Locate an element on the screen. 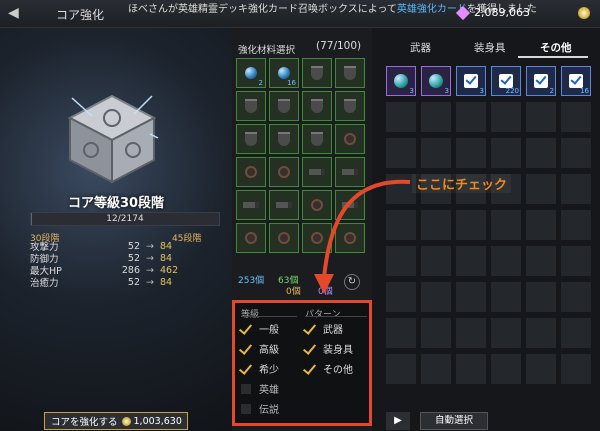 The image size is (600, 431). play-button: ▶ is located at coordinates (398, 421).